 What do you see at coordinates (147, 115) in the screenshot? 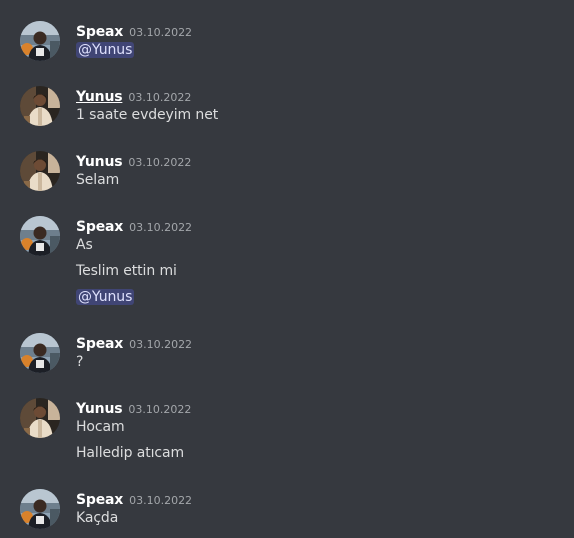
I see `message-text: 1 saate evdeyim net` at bounding box center [147, 115].